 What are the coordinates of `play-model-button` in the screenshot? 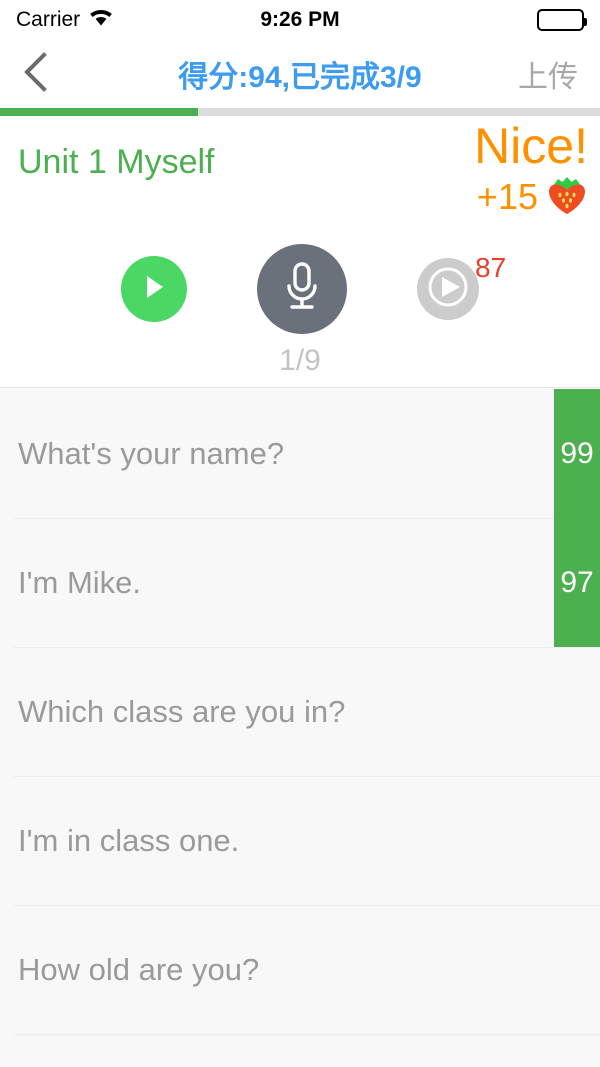 It's located at (154, 289).